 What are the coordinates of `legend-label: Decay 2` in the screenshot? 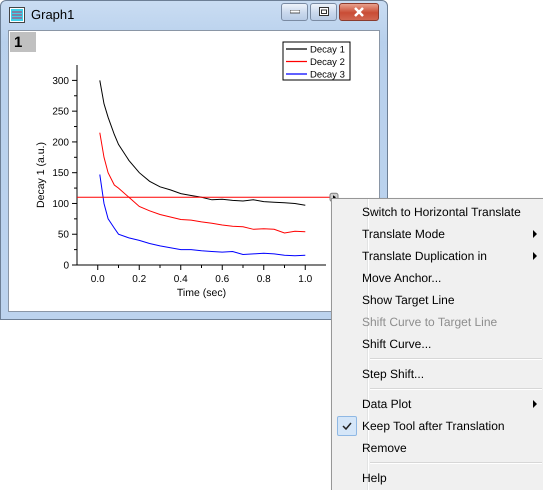 It's located at (327, 62).